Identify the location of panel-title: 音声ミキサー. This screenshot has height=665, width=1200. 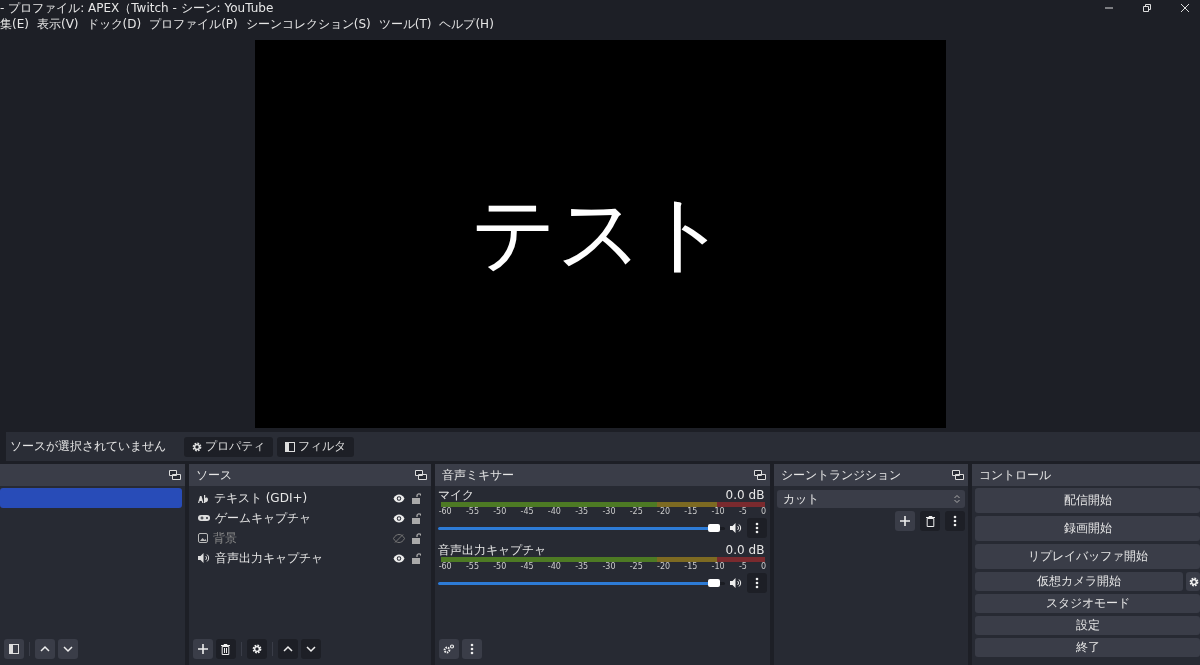
(477, 475).